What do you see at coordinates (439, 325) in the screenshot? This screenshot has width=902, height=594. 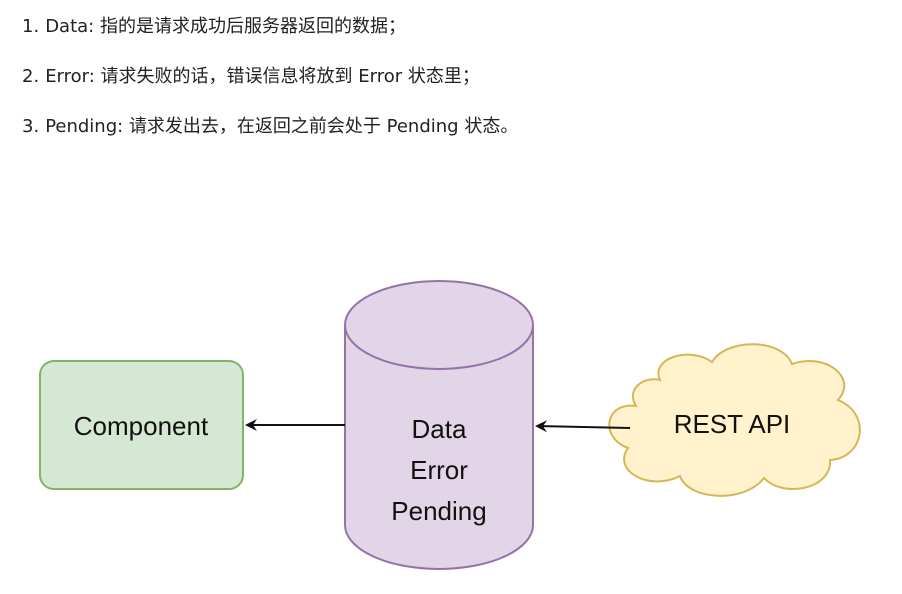 I see `cylinder-top` at bounding box center [439, 325].